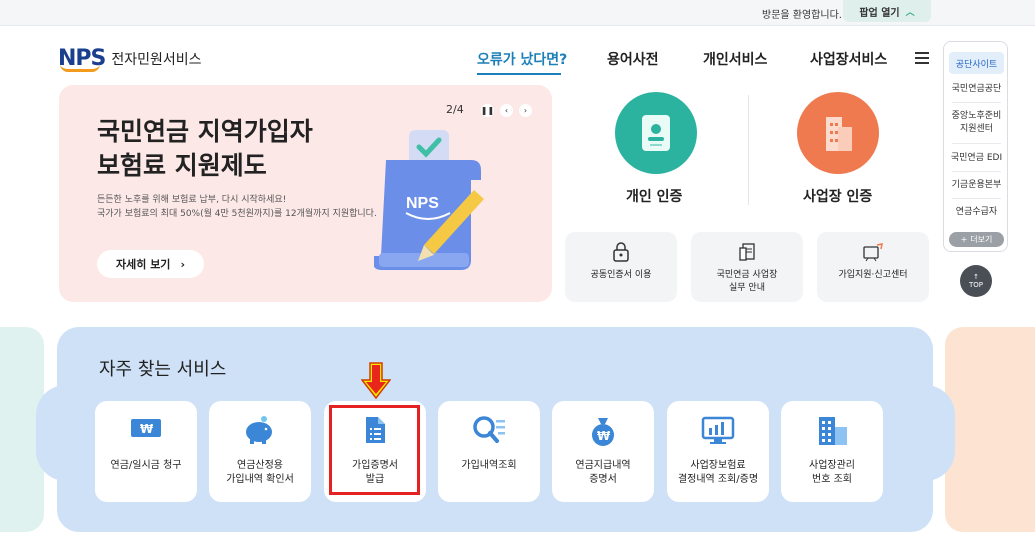 This screenshot has width=1035, height=539. What do you see at coordinates (718, 451) in the screenshot?
I see `freq-card-business-premium: 사업장보험료 결정내역 조회/증명` at bounding box center [718, 451].